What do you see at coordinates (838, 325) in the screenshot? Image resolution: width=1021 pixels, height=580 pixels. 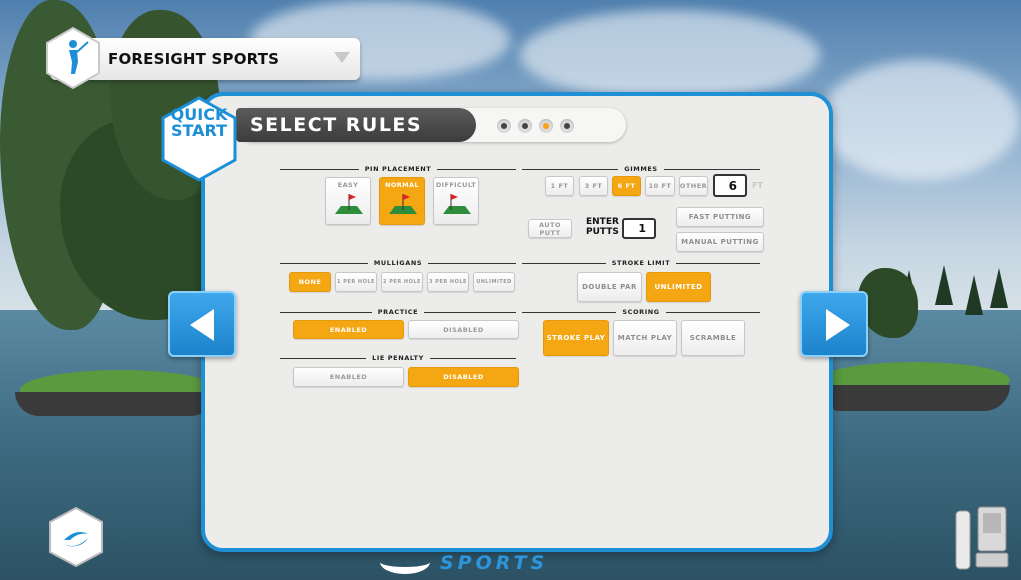 I see `arrow-right-icon` at bounding box center [838, 325].